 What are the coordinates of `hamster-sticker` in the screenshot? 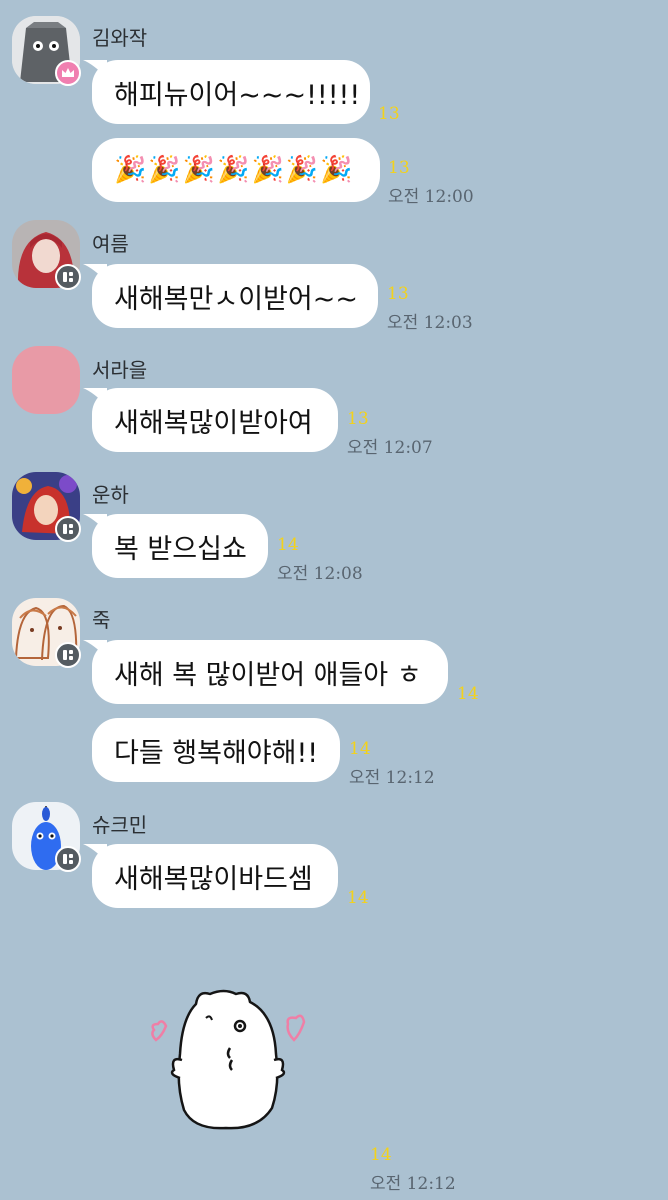 It's located at (230, 1059).